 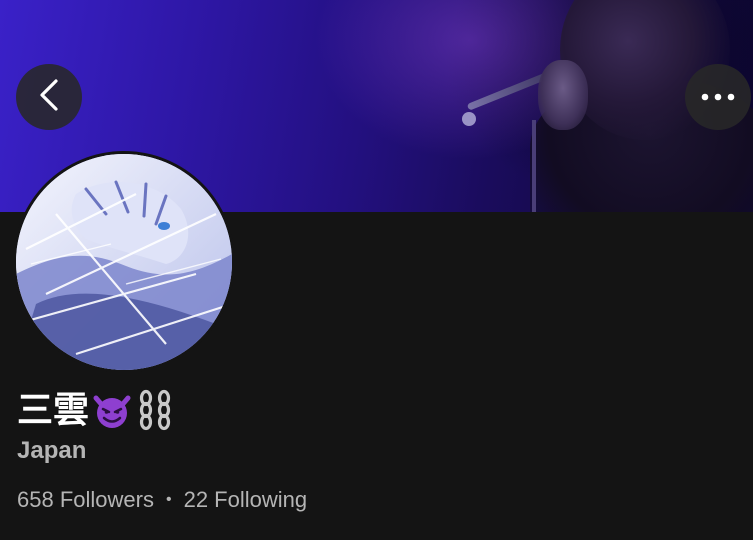 I want to click on following-label: Following, so click(x=261, y=499).